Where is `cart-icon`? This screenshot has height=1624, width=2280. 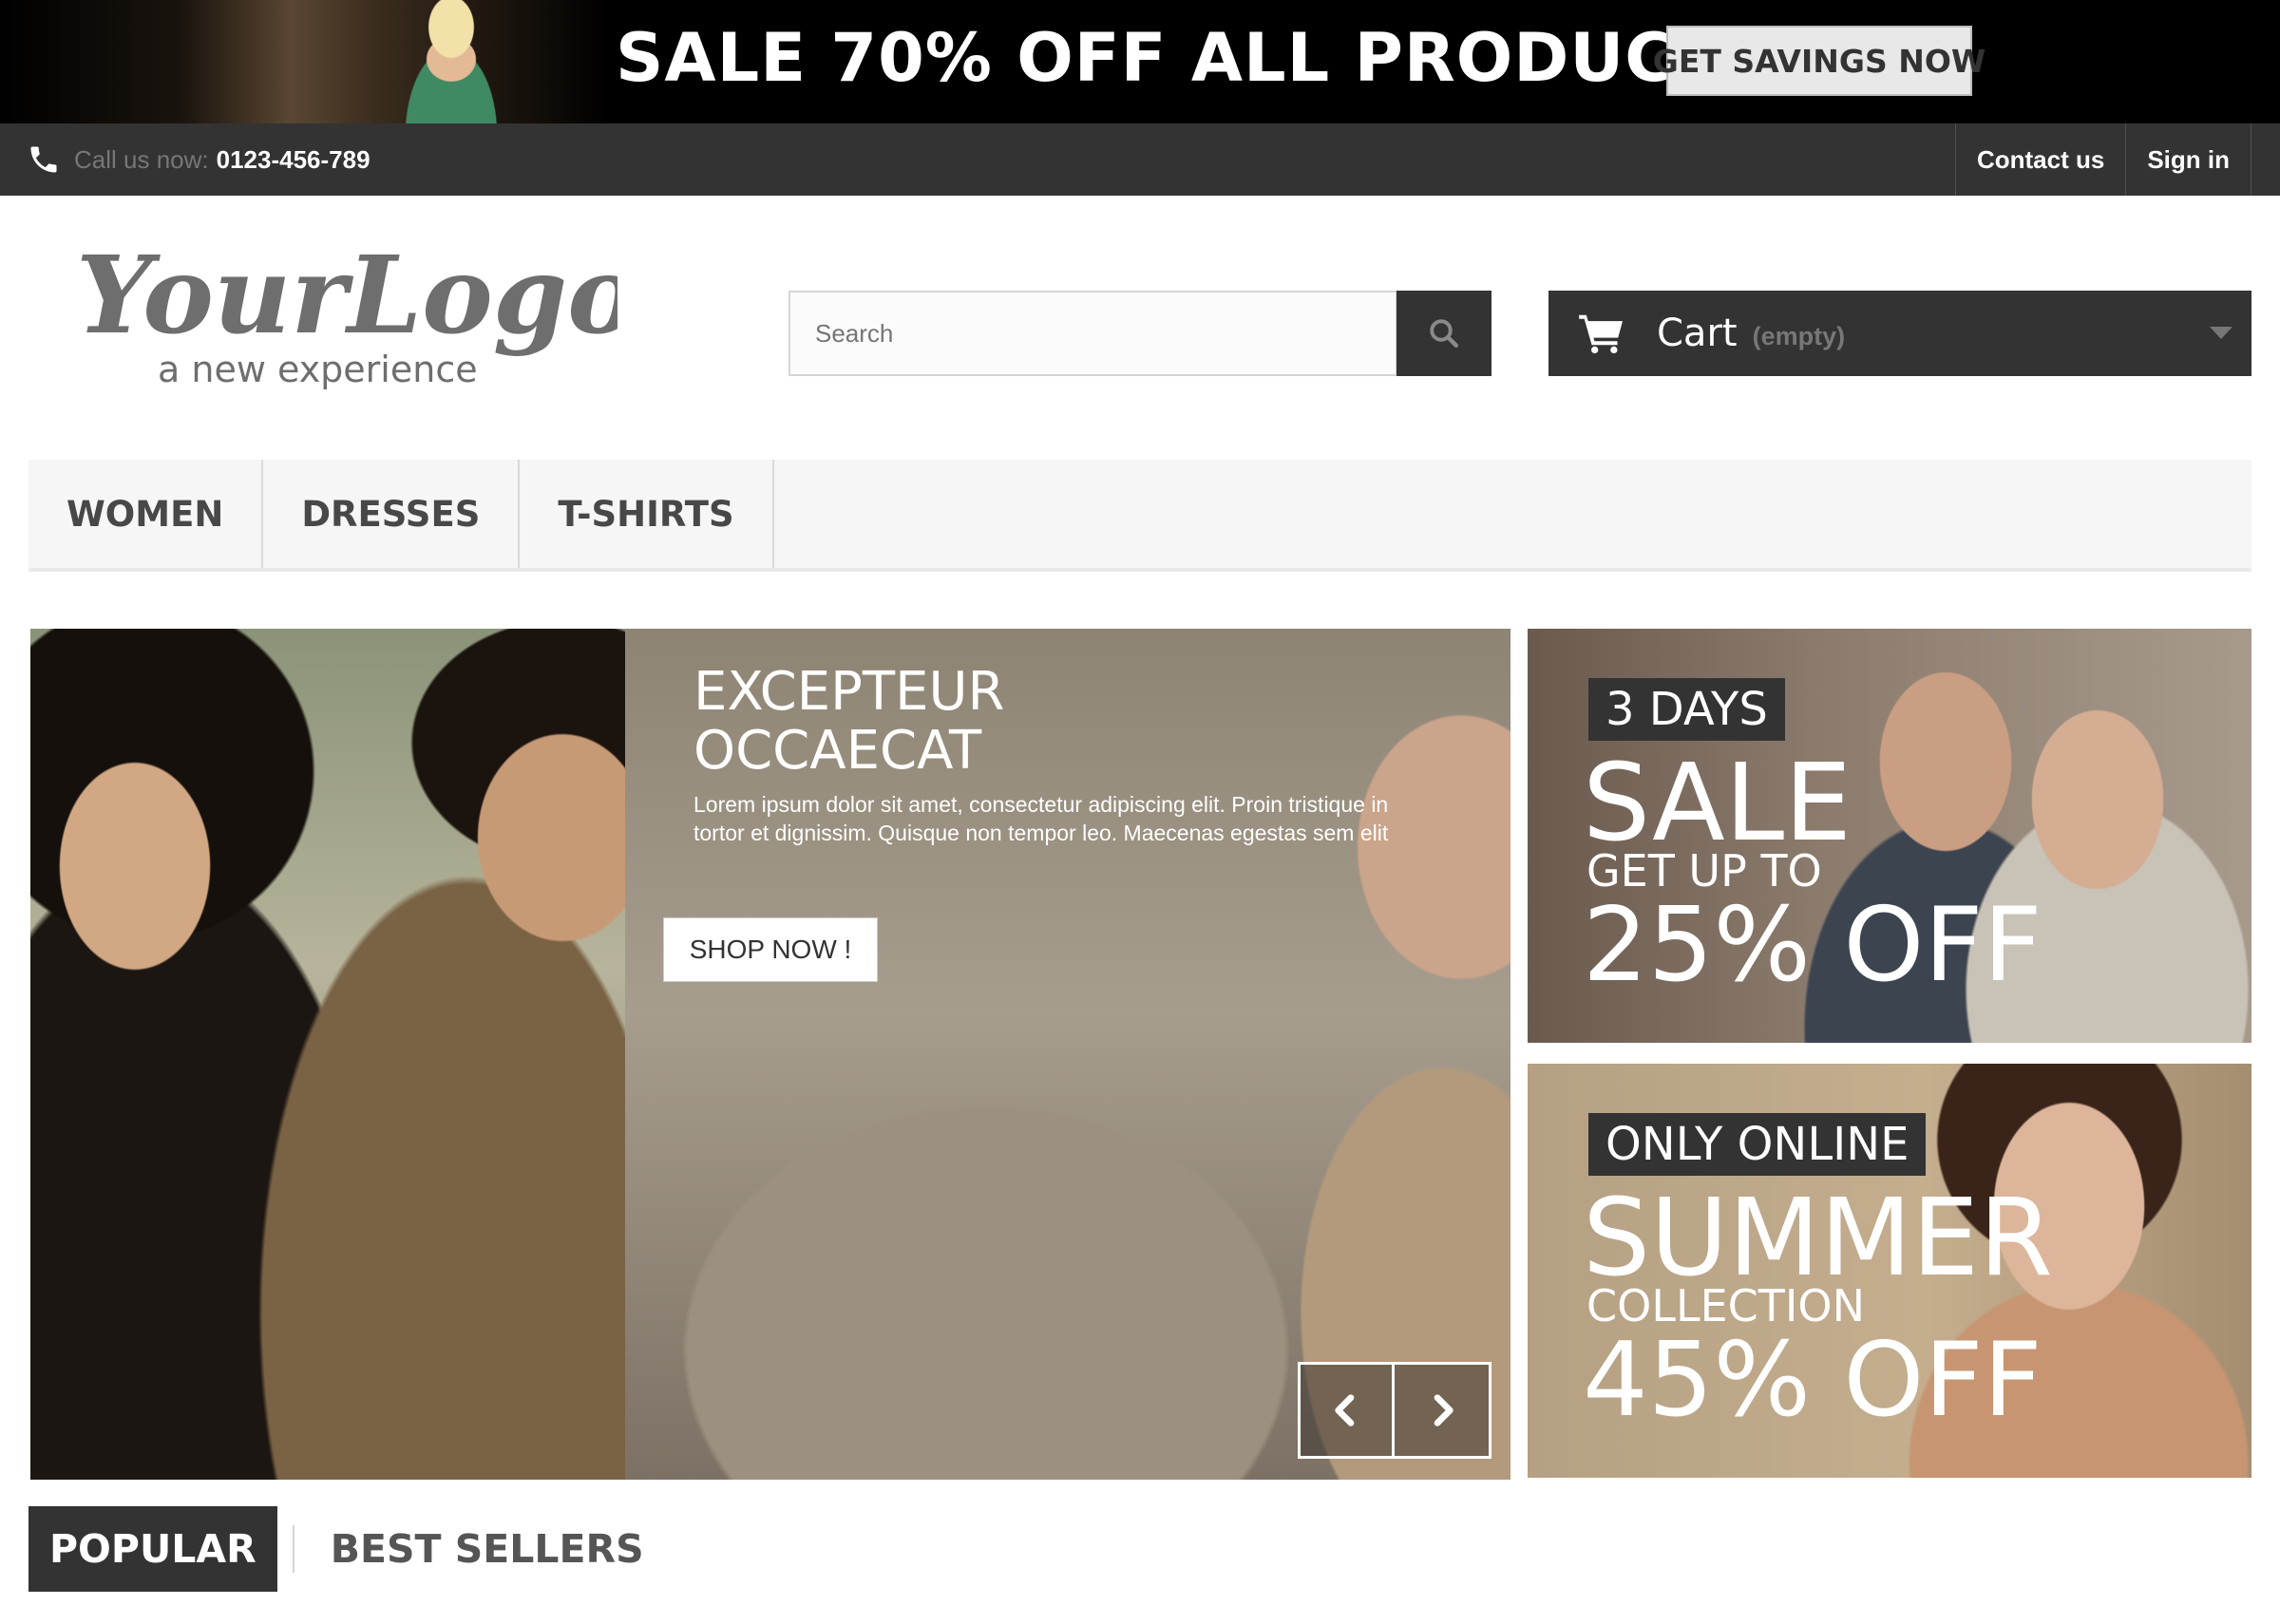
cart-icon is located at coordinates (1601, 334).